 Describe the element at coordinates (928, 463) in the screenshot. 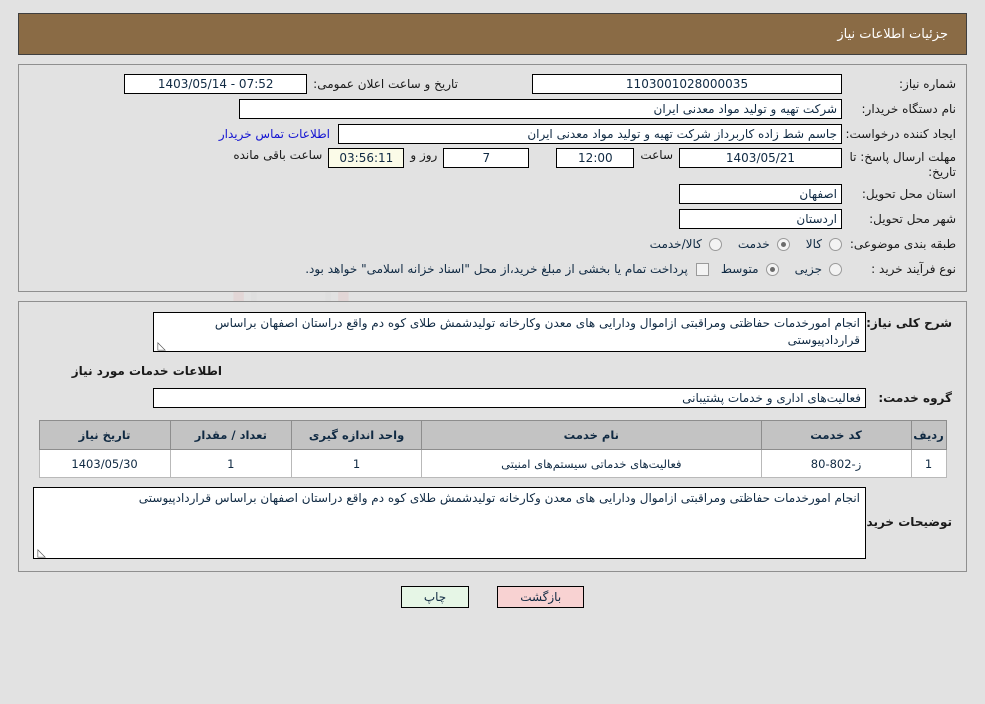

I see `cell-index: 1` at that location.